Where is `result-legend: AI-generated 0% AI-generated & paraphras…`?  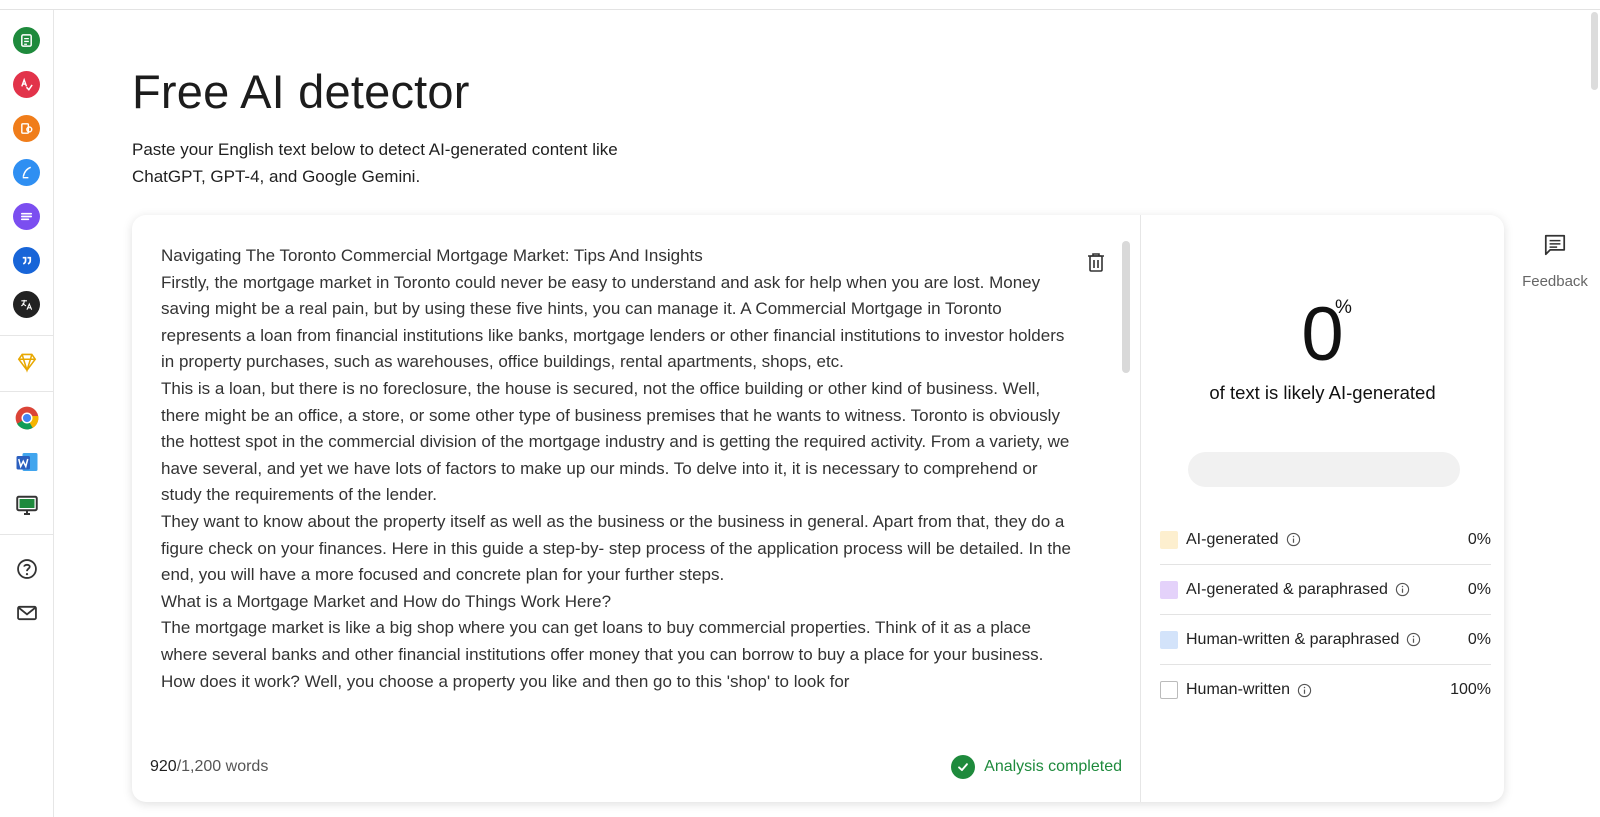
result-legend: AI-generated 0% AI-generated & paraphras… is located at coordinates (1325, 615).